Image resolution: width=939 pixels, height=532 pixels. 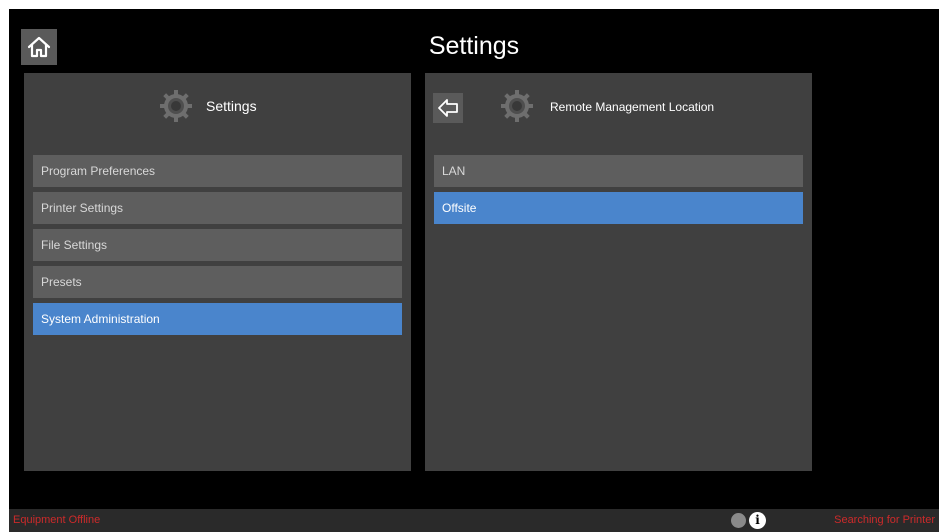 What do you see at coordinates (632, 107) in the screenshot?
I see `remote-management-panel-title: Remote Management Location` at bounding box center [632, 107].